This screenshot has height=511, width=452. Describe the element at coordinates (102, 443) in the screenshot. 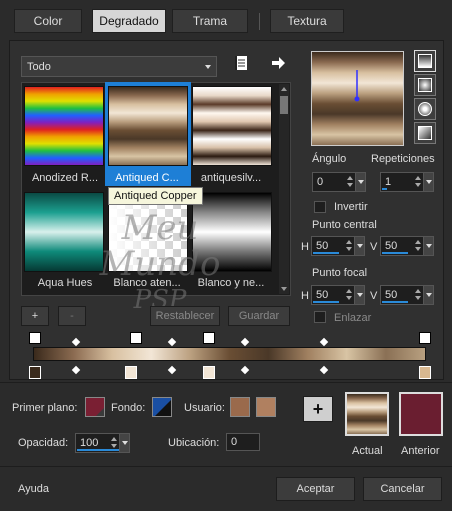

I see `opacity-spinner: 100` at that location.